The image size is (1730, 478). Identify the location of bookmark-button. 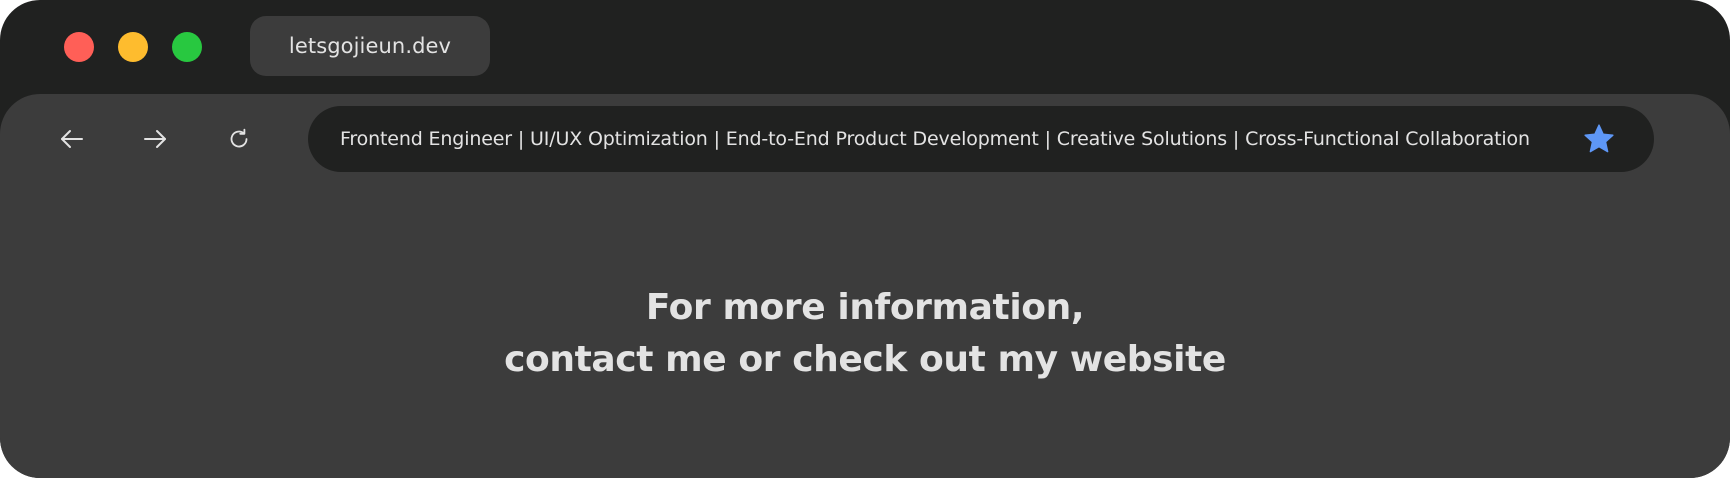
(1599, 139).